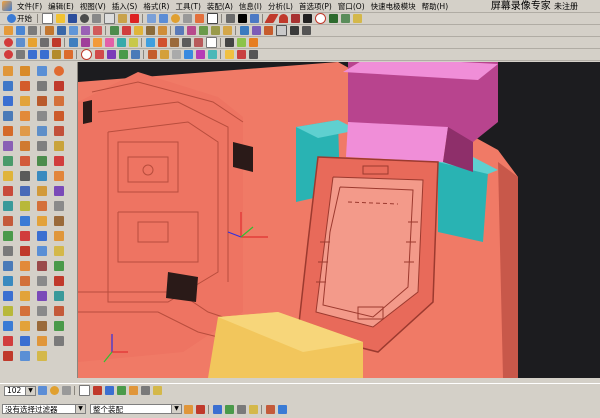 Image resolution: width=600 pixels, height=418 pixels. I want to click on thicken-icon, so click(59, 221).